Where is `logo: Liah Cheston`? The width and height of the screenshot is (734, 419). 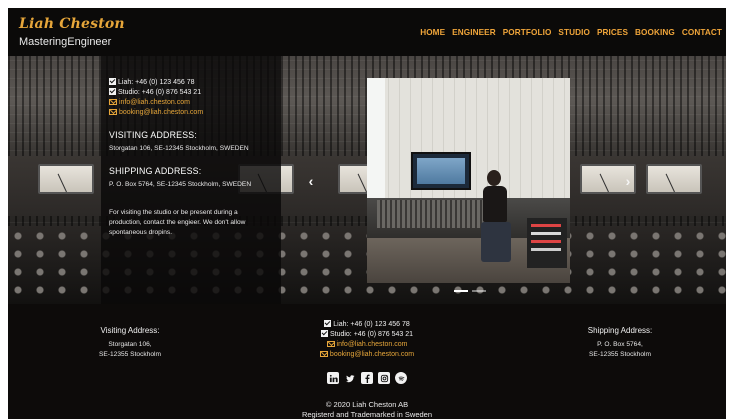
logo: Liah Cheston is located at coordinates (72, 24).